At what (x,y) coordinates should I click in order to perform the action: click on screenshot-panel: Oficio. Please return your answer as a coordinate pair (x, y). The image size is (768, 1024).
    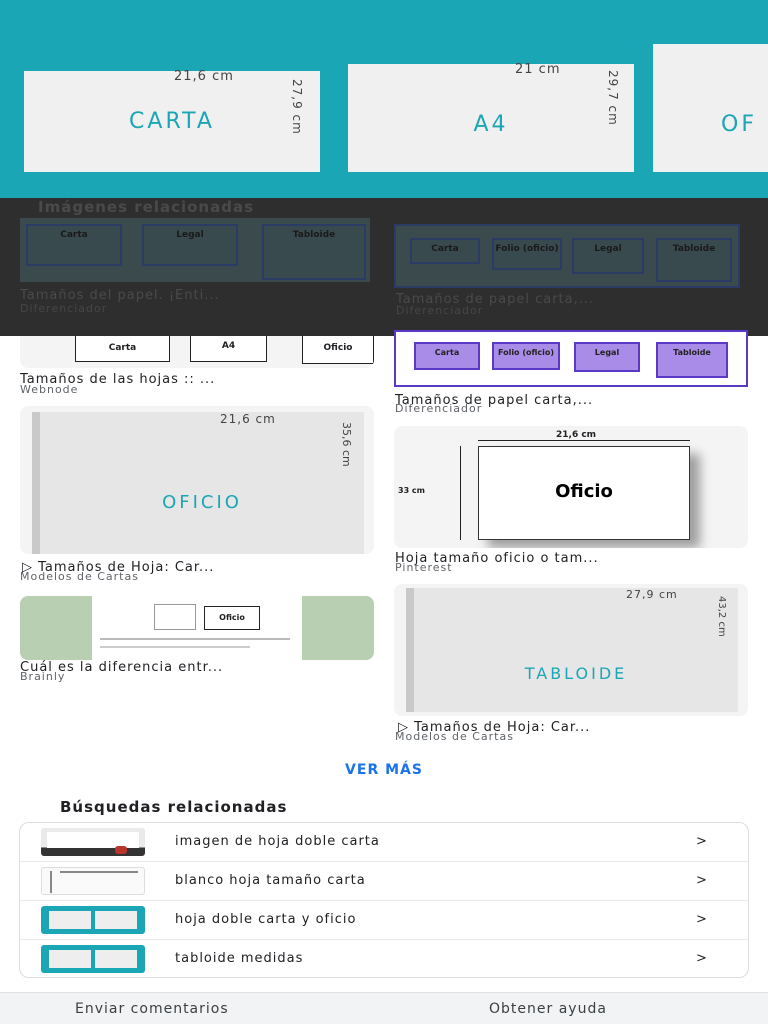
    Looking at the image, I should click on (197, 628).